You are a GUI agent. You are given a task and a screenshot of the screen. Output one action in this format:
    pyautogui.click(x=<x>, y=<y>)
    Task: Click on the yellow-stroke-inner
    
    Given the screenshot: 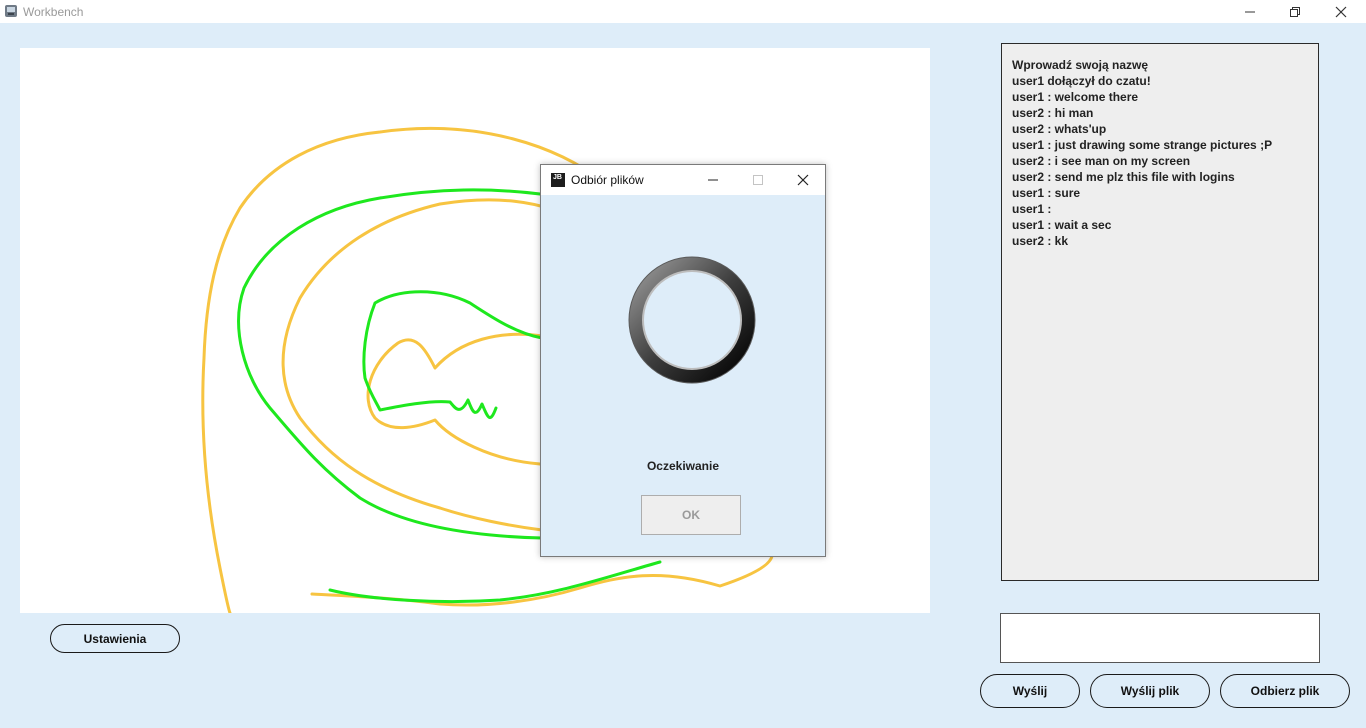 What is the action you would take?
    pyautogui.click(x=455, y=399)
    